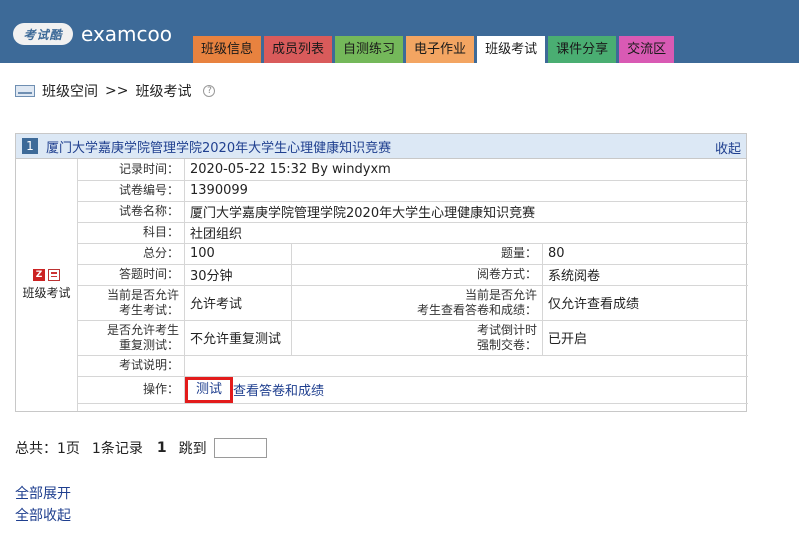  I want to click on grading-value: 系统阅卷, so click(645, 274).